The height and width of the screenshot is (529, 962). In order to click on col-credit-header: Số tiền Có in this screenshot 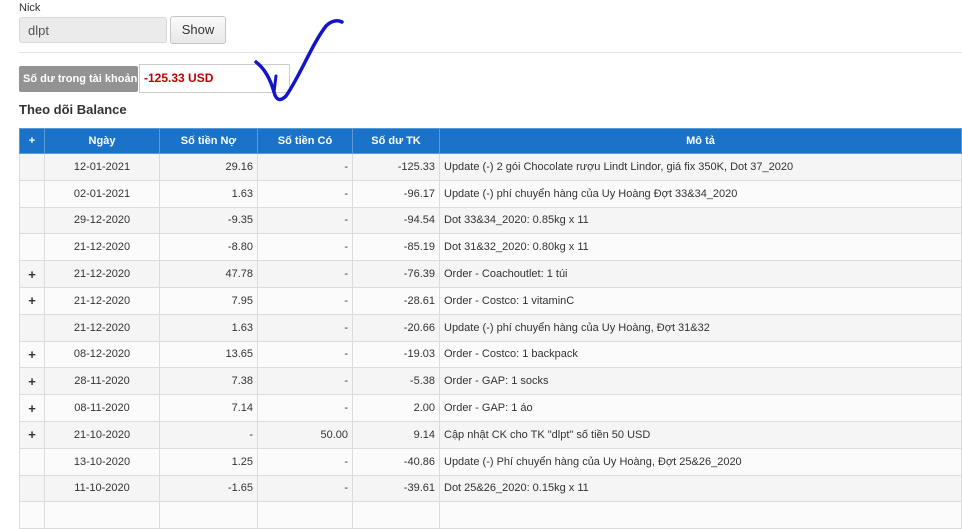, I will do `click(305, 141)`.